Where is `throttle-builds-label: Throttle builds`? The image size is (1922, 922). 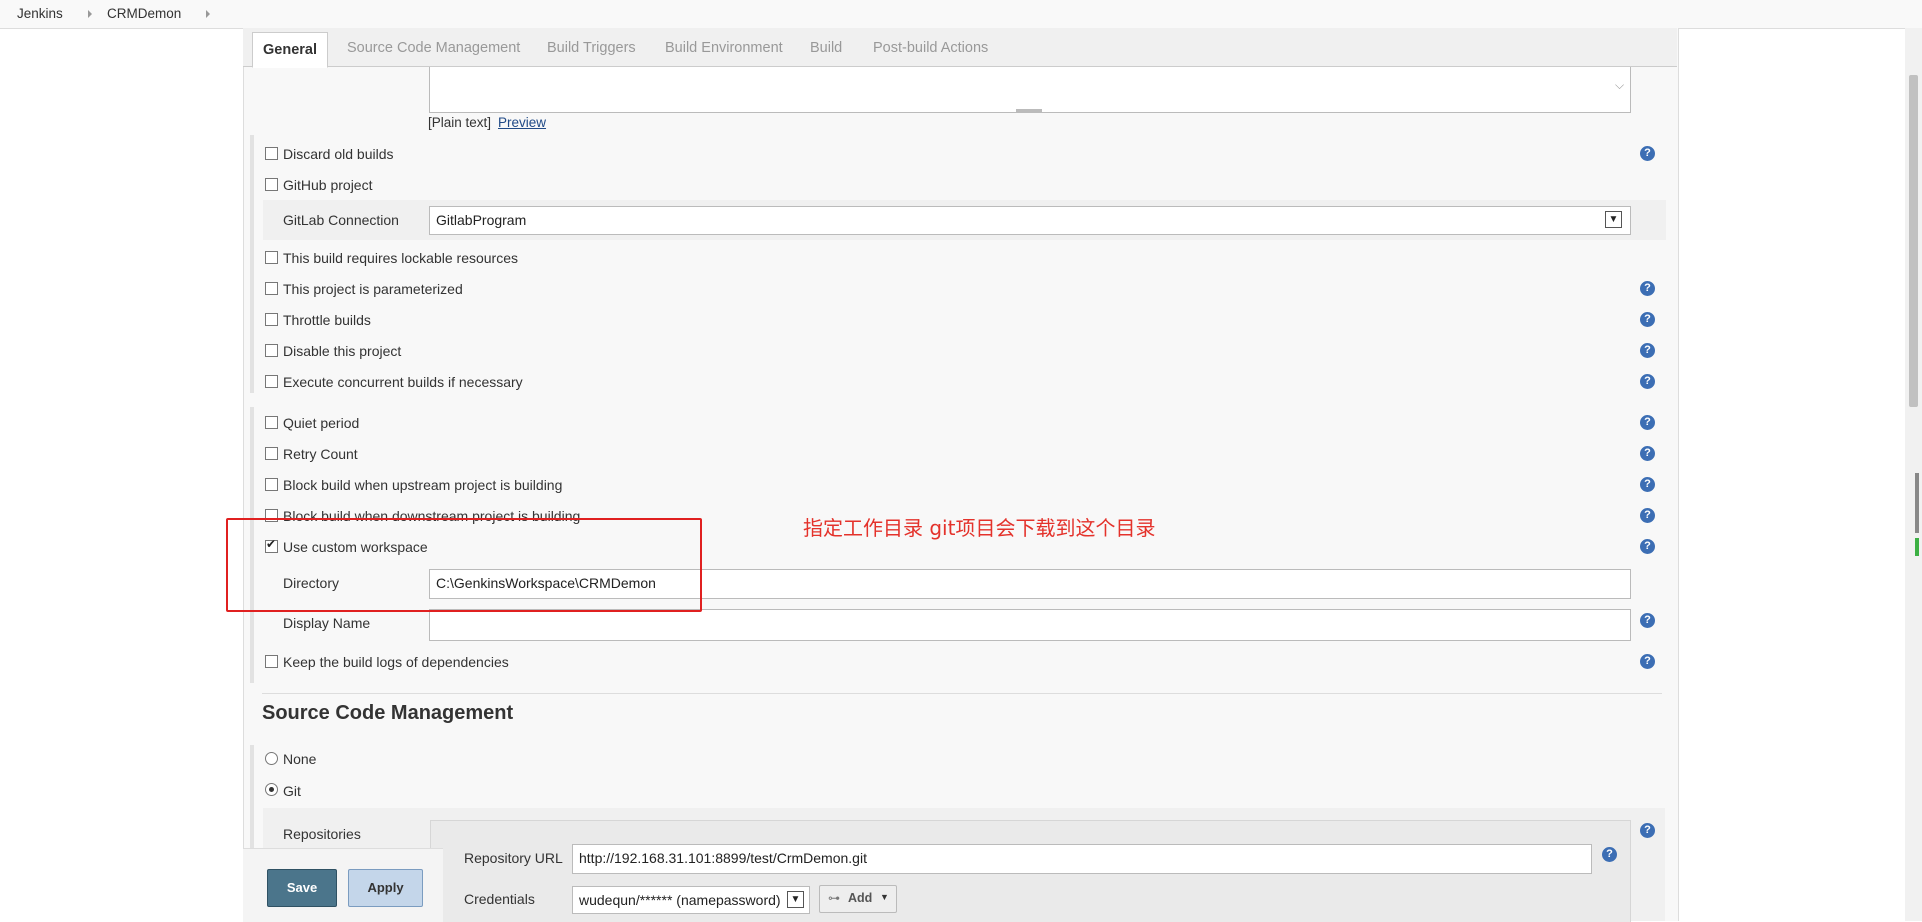 throttle-builds-label: Throttle builds is located at coordinates (327, 320).